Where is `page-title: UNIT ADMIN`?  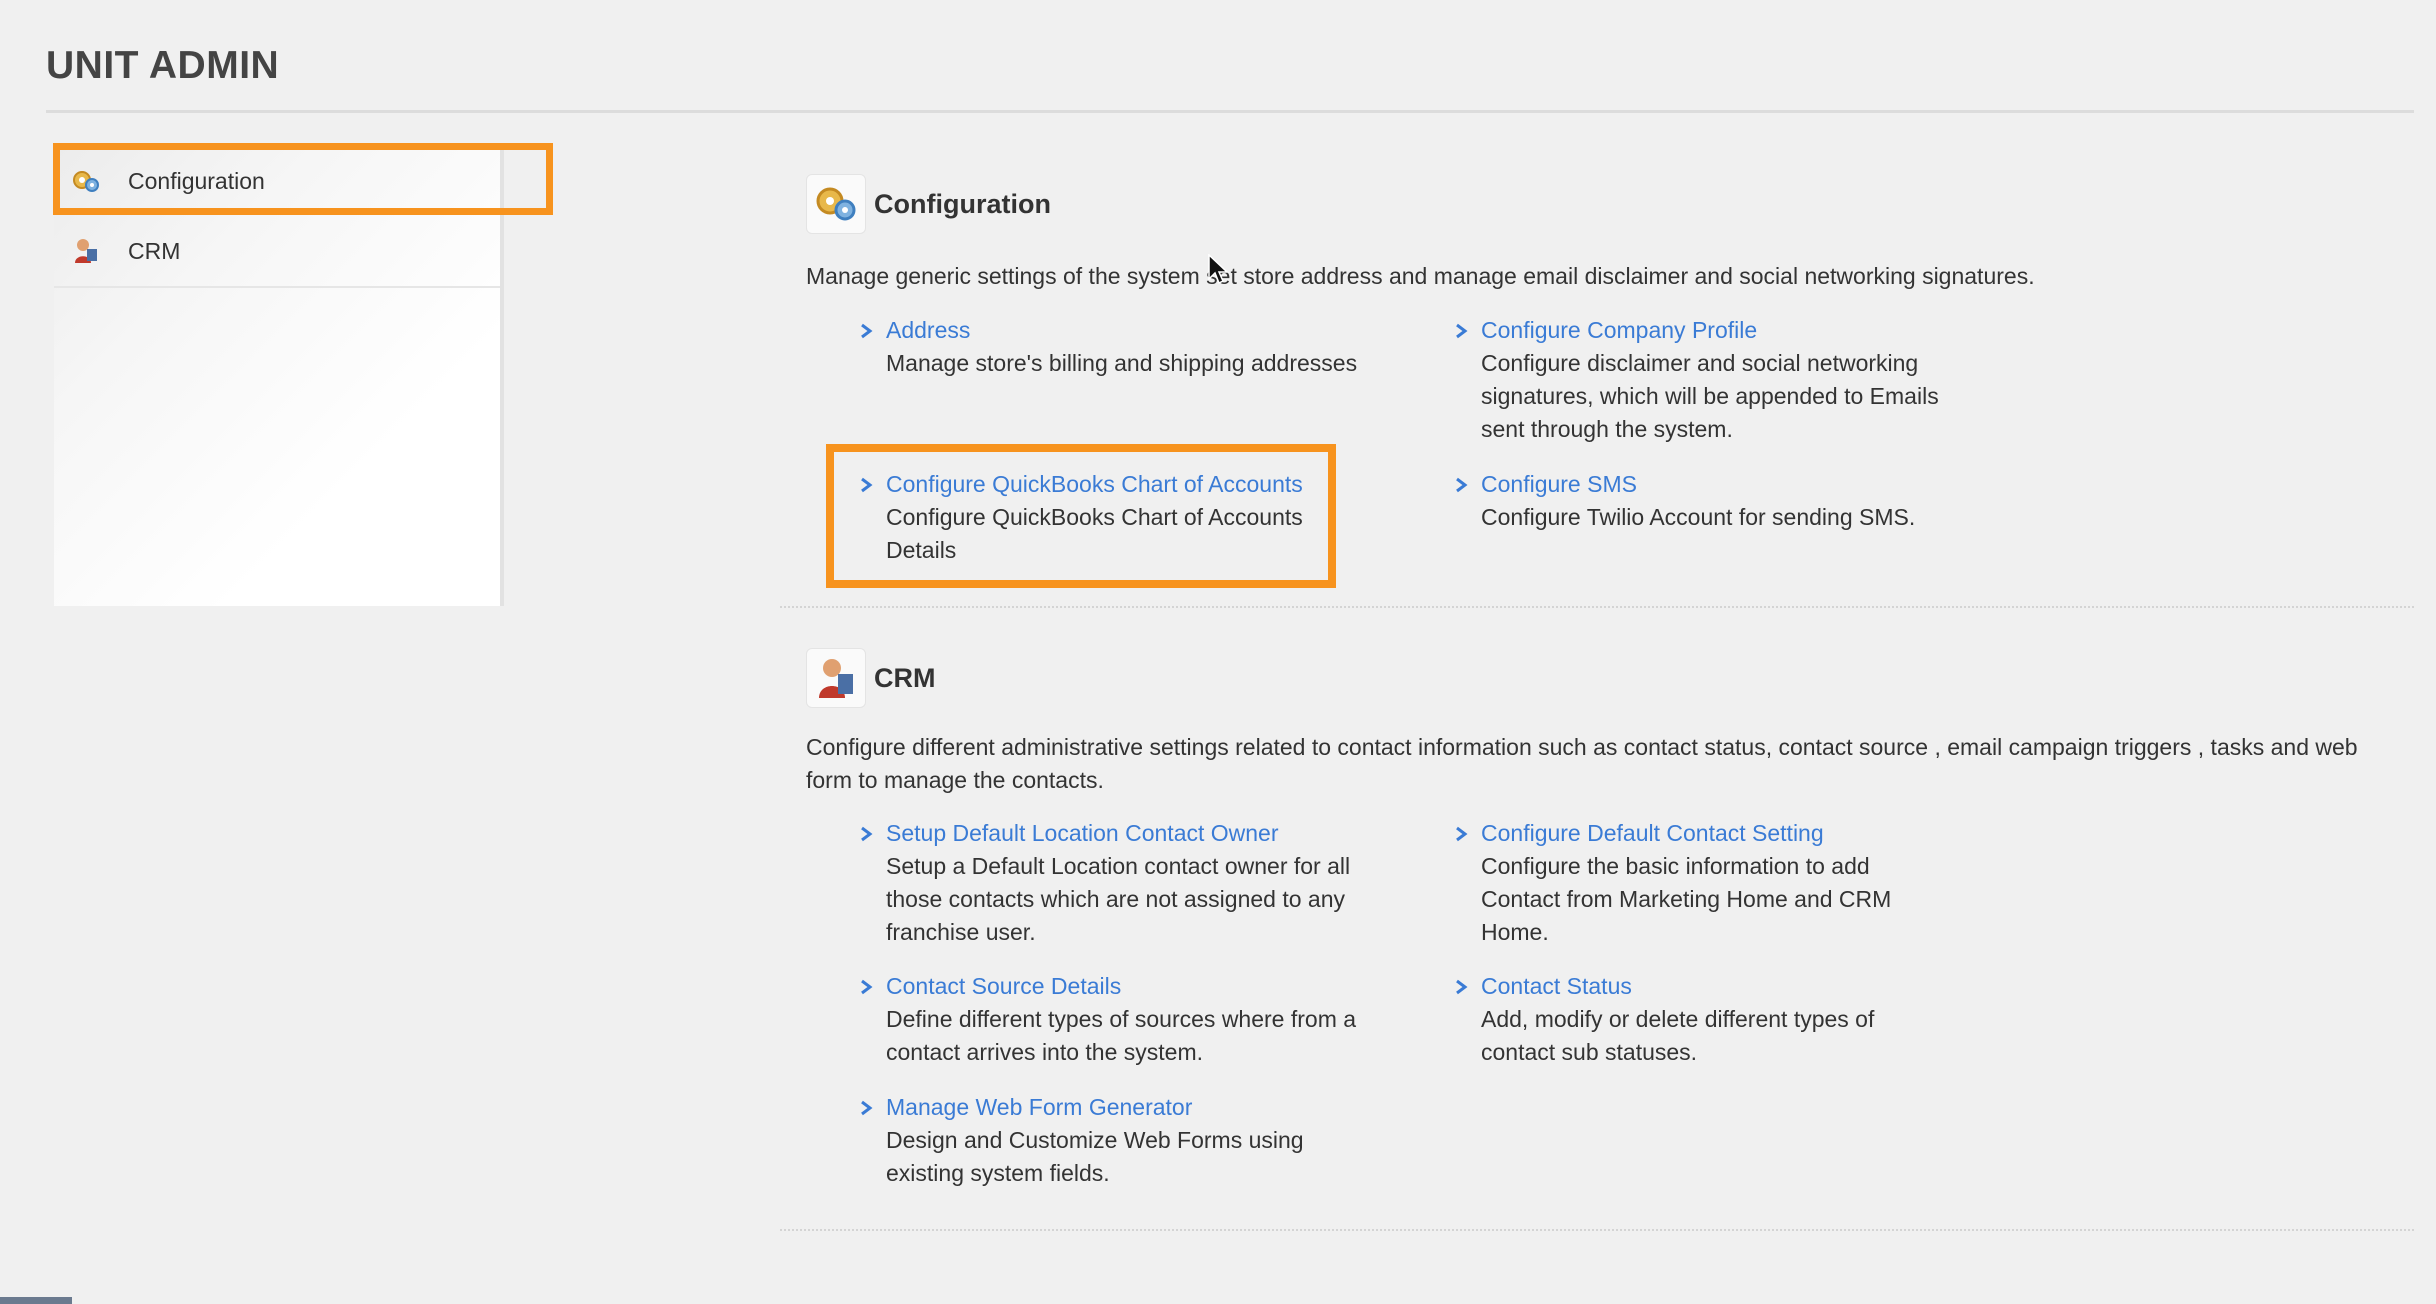 page-title: UNIT ADMIN is located at coordinates (163, 65).